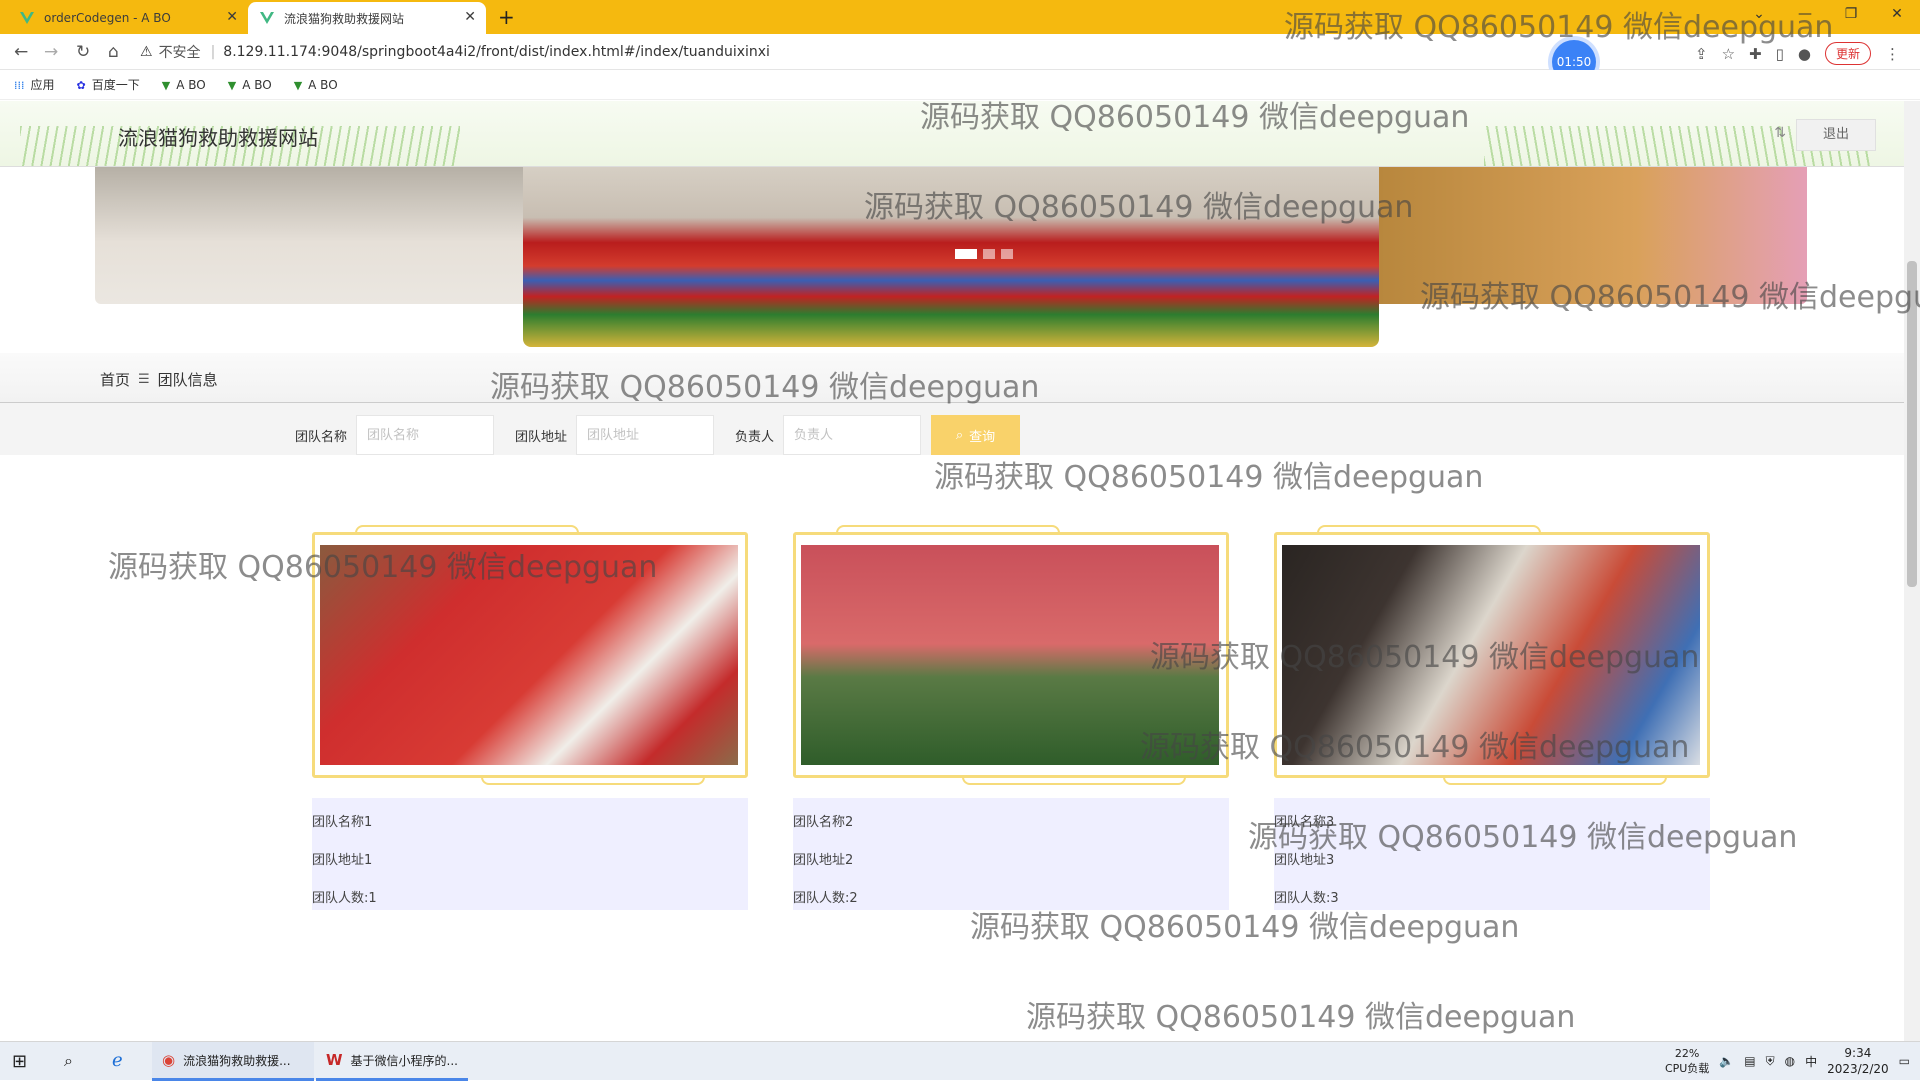 This screenshot has width=1920, height=1081. I want to click on browser-tab-site: 流浪猫狗救助救援网站 ✕, so click(367, 18).